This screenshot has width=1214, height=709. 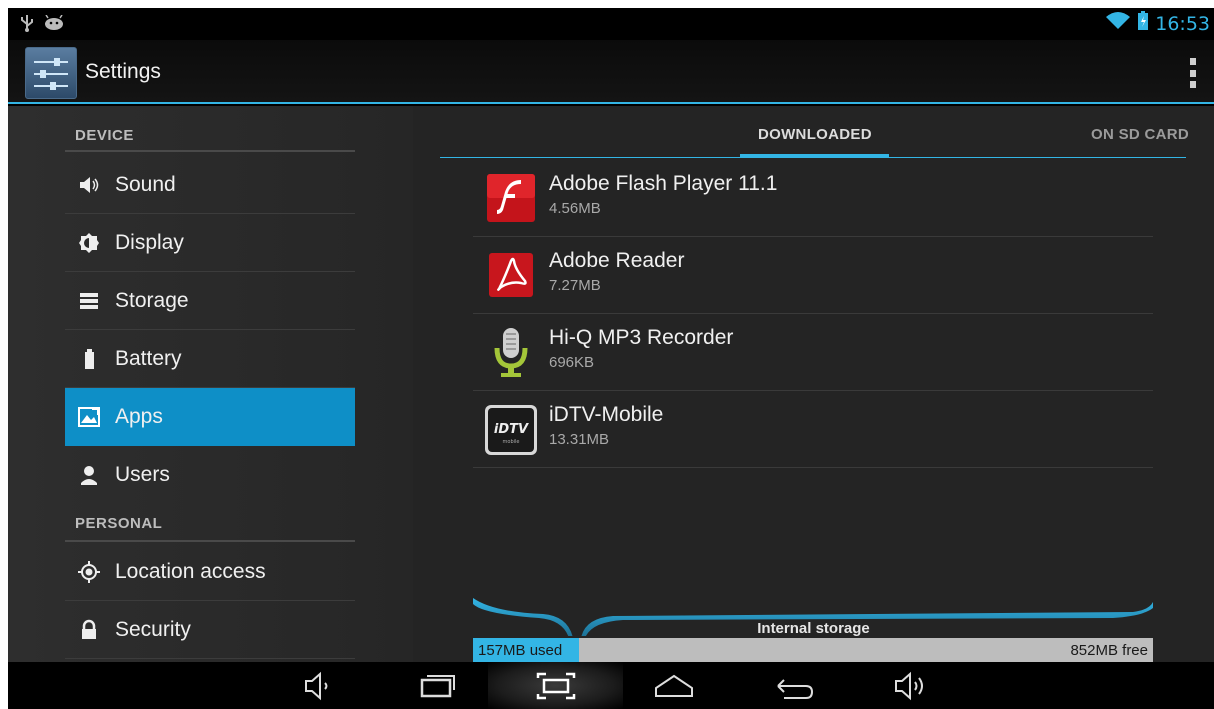 I want to click on sidebar-item-label: Location access, so click(x=190, y=571).